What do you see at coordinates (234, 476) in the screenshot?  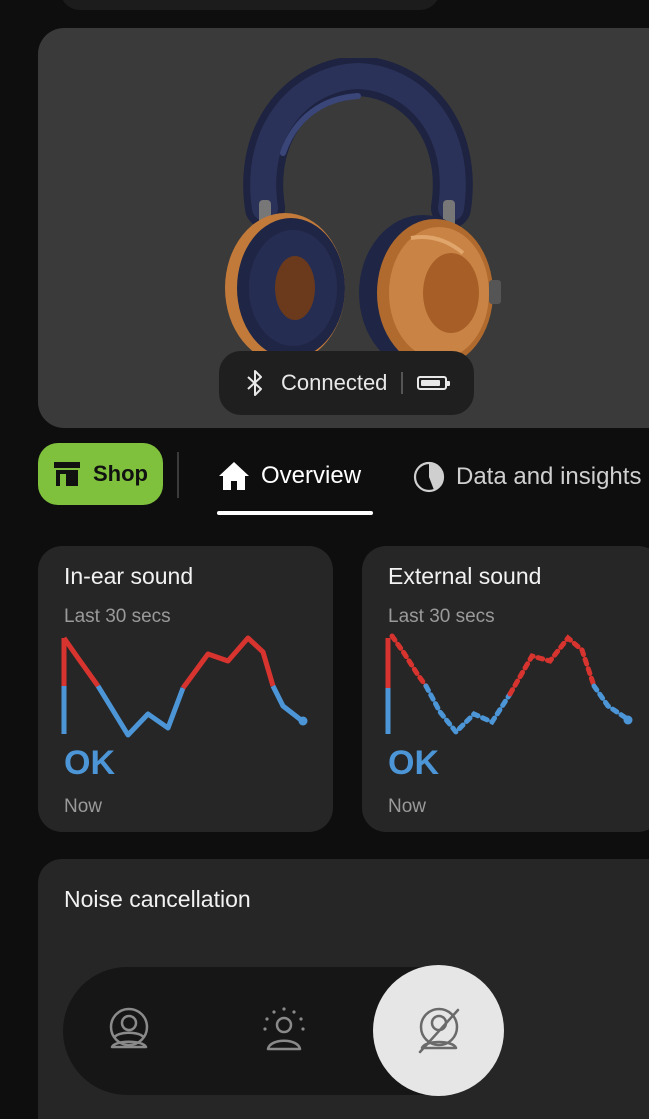 I see `home-icon` at bounding box center [234, 476].